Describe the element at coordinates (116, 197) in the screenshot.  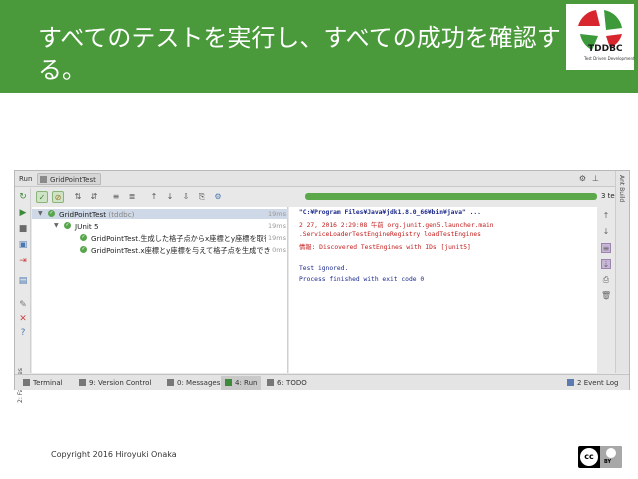
I see `expand-all-icon: ≡` at that location.